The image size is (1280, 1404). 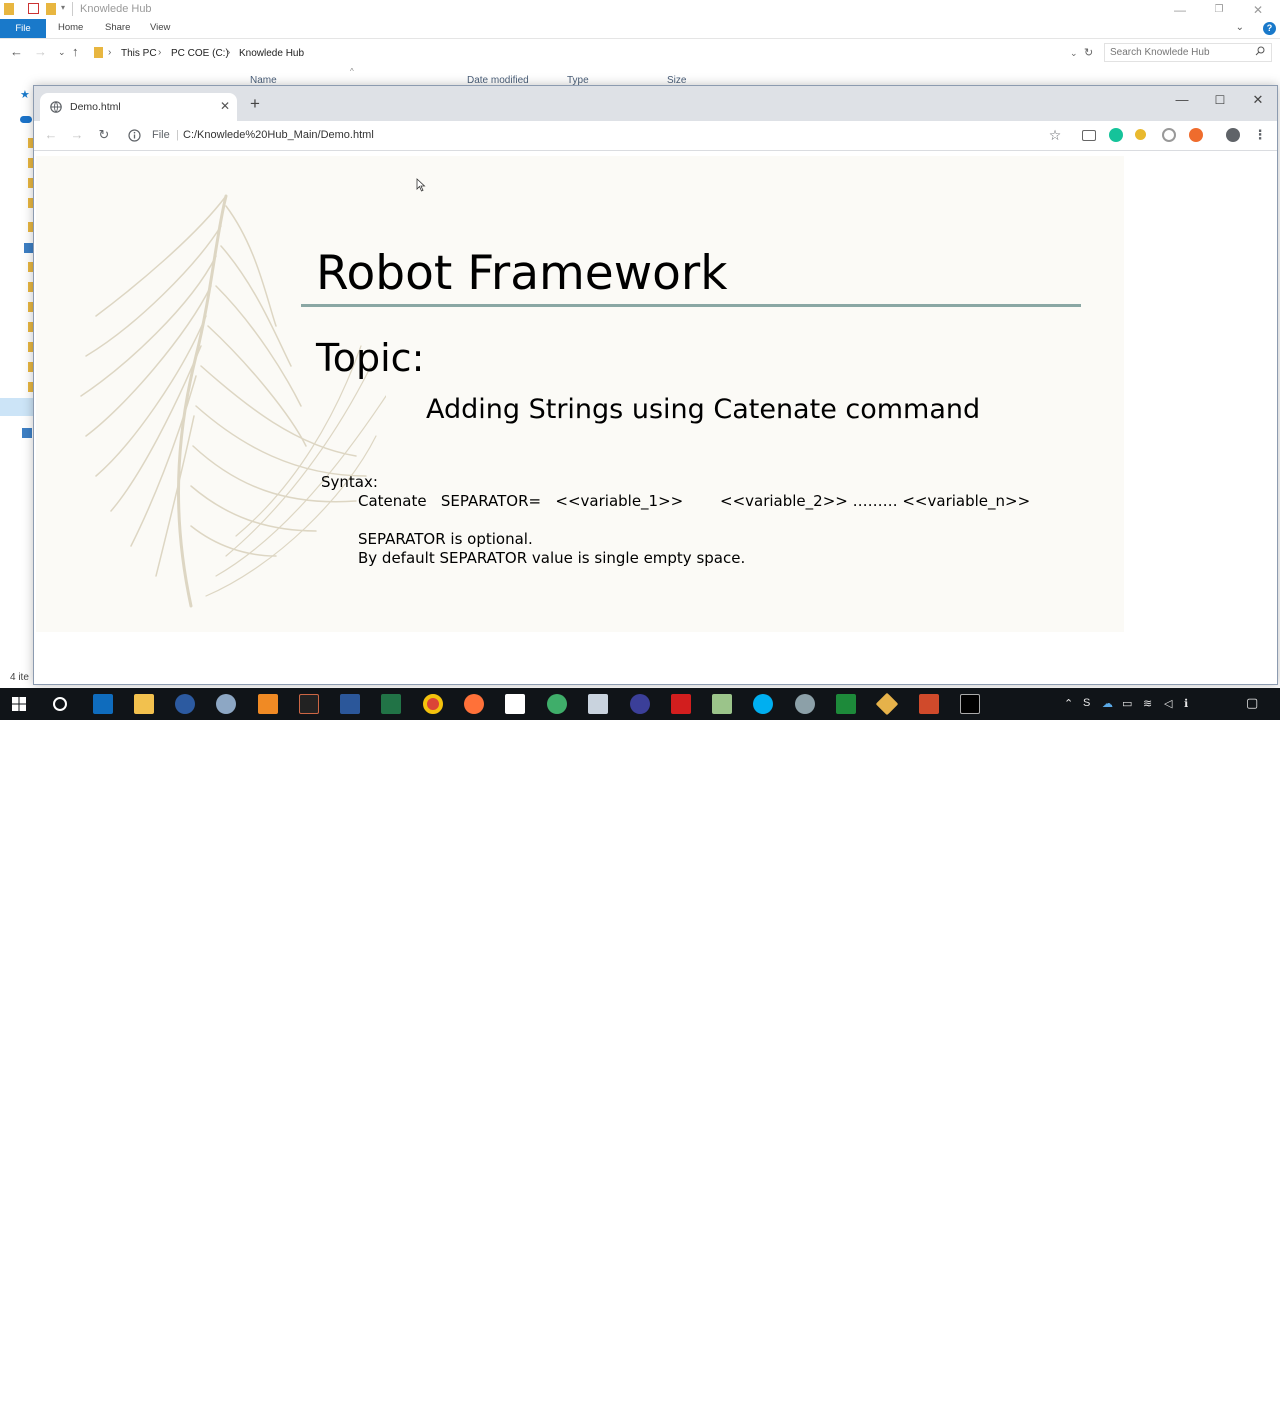 I want to click on powerpoint-icon, so click(x=929, y=704).